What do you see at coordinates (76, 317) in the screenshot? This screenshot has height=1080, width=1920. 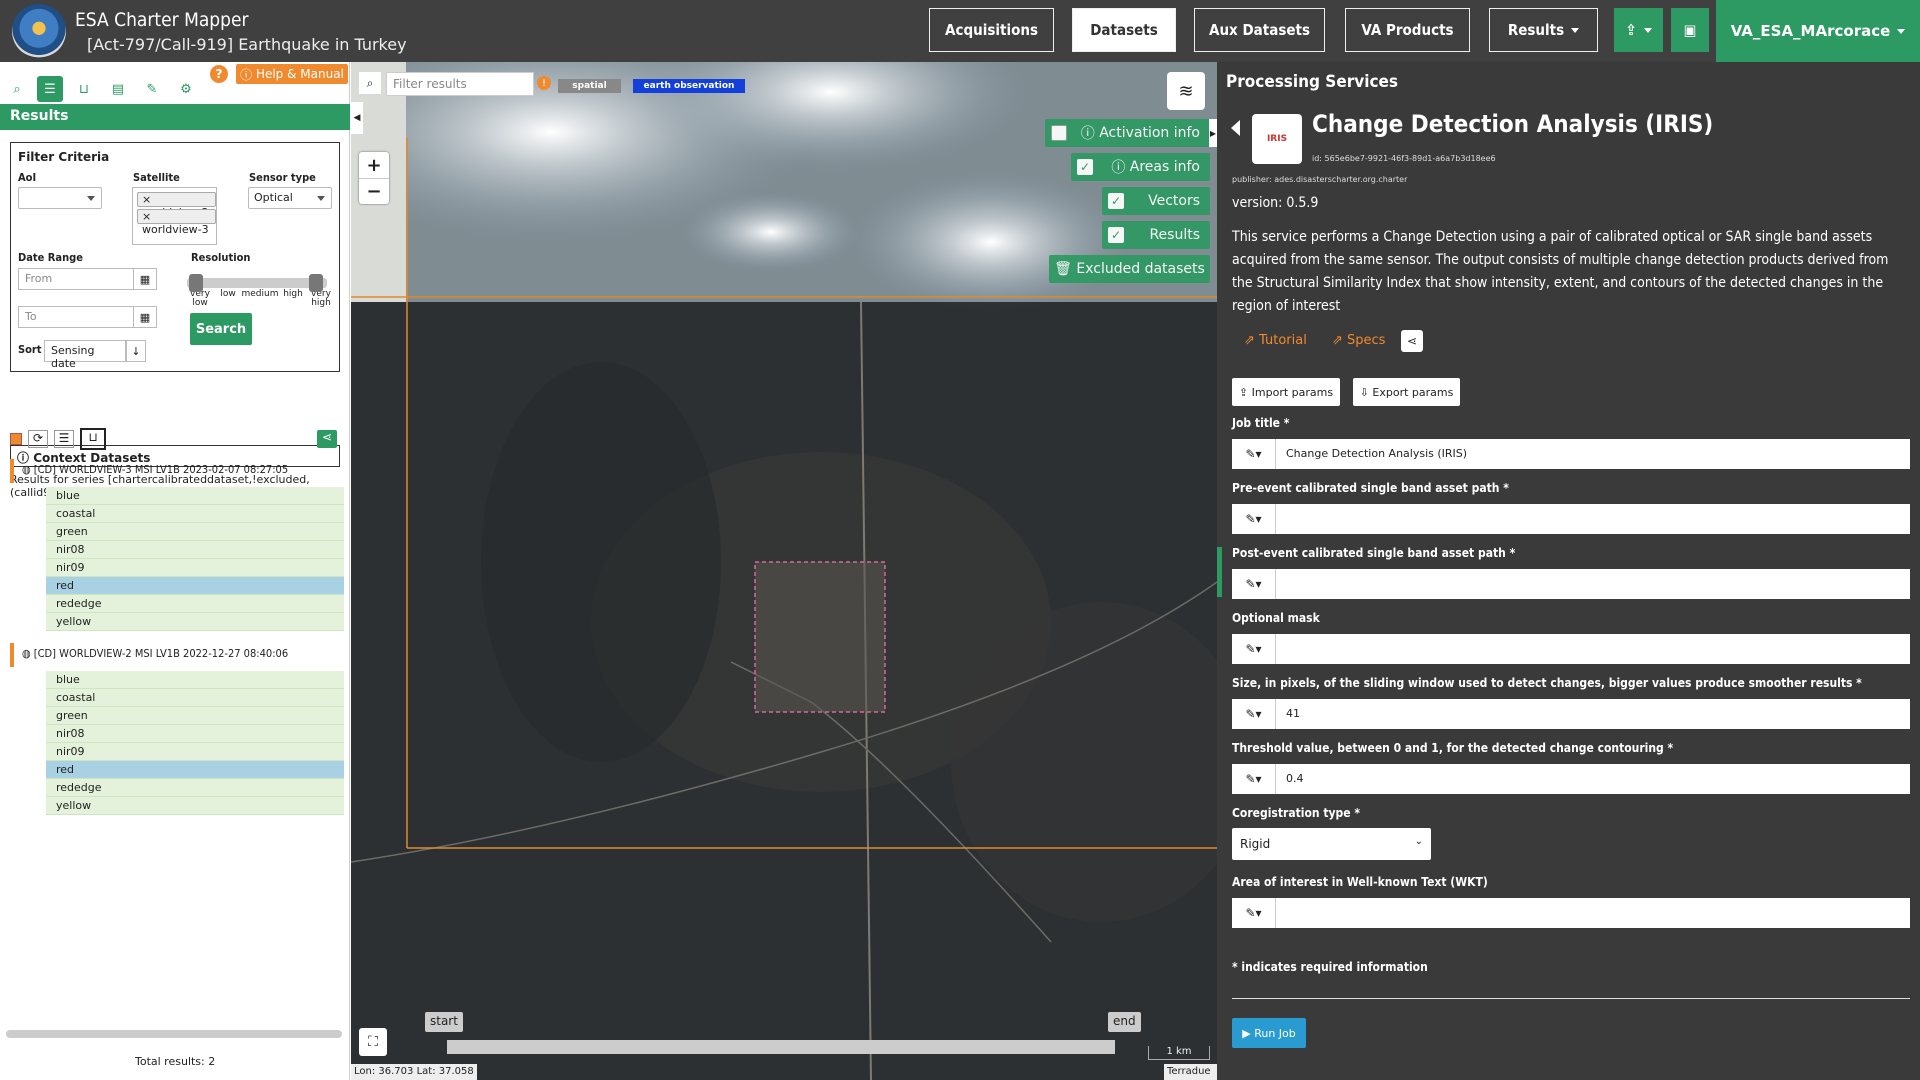 I see `date-to-input: To` at bounding box center [76, 317].